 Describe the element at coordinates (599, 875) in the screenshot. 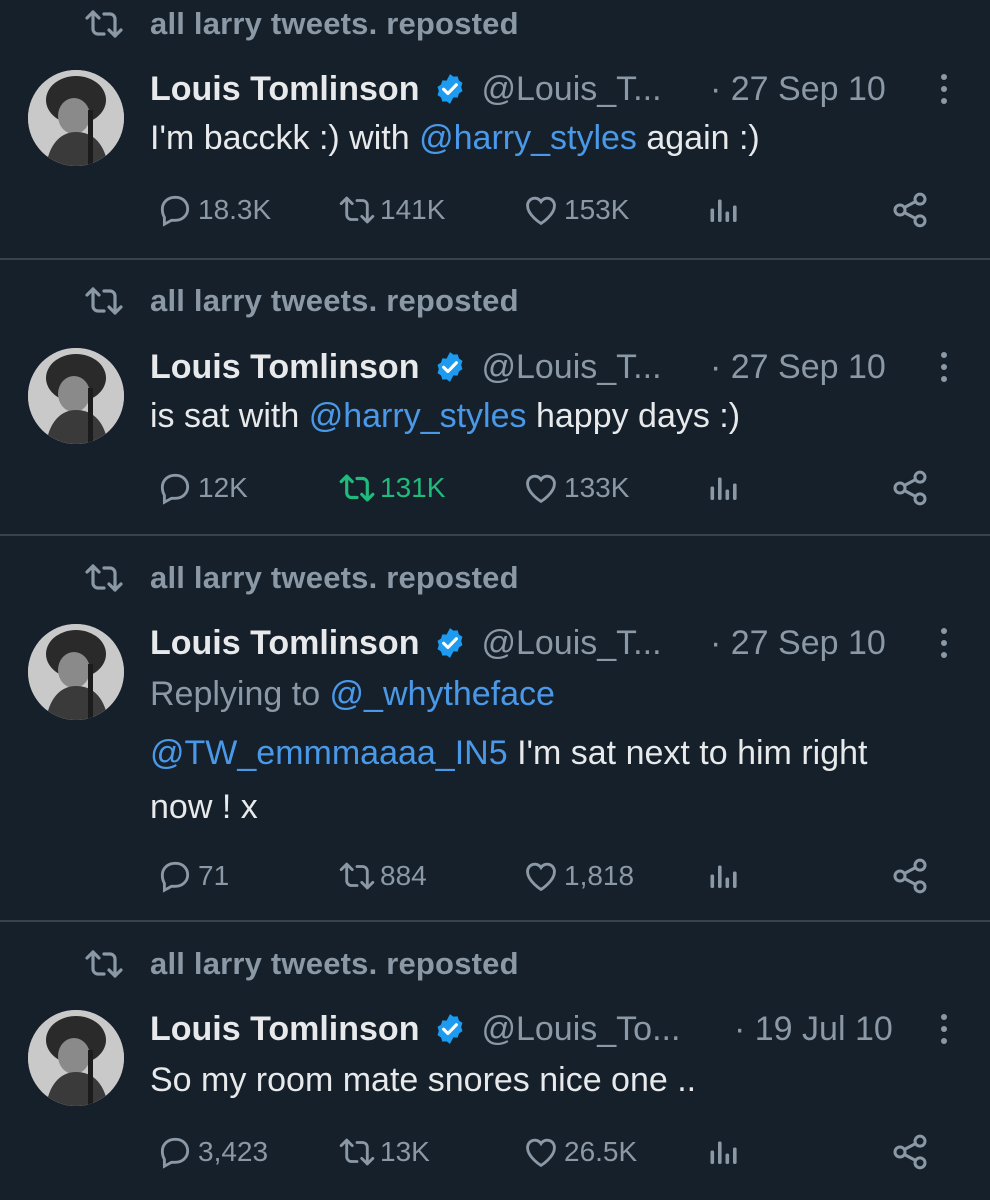

I see `like-count: 1,818` at that location.